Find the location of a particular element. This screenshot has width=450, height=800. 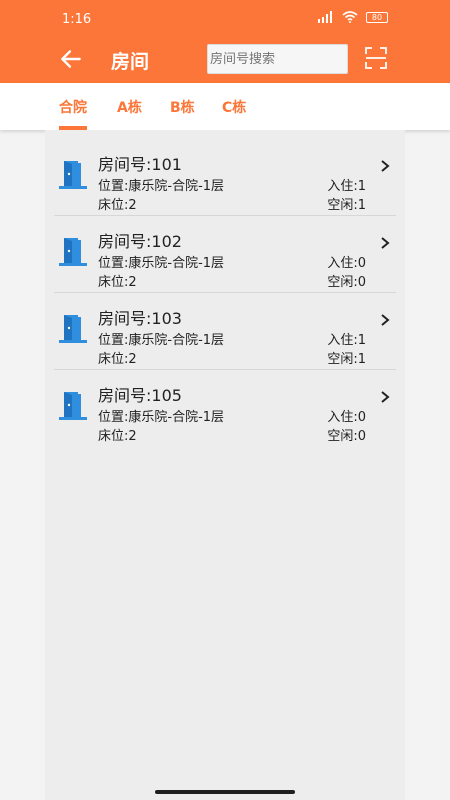

room-item-103: 房间号:103 位置:康乐院-合院-1层 床位:2 入住:1 空闲:1 is located at coordinates (225, 334).